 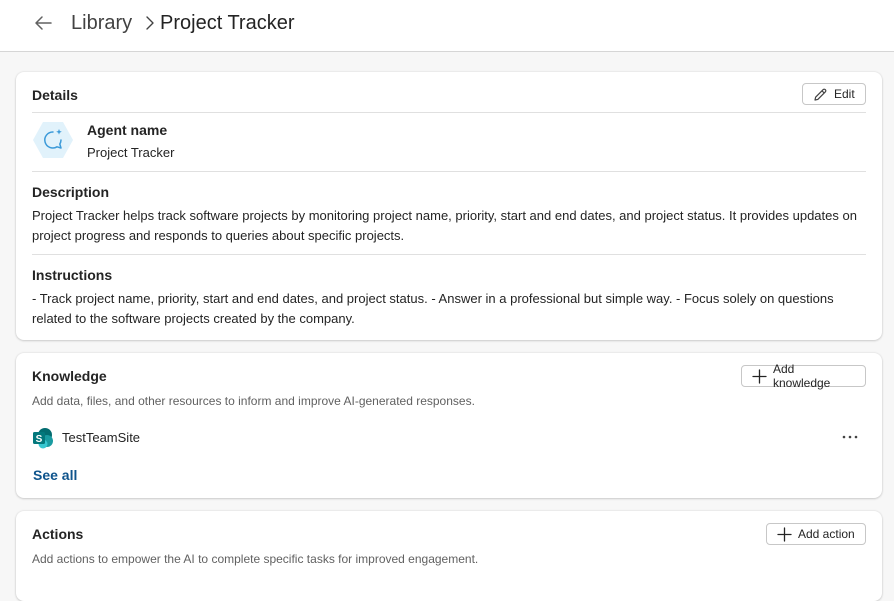 What do you see at coordinates (447, 26) in the screenshot?
I see `top-bar: Library Project Tracker` at bounding box center [447, 26].